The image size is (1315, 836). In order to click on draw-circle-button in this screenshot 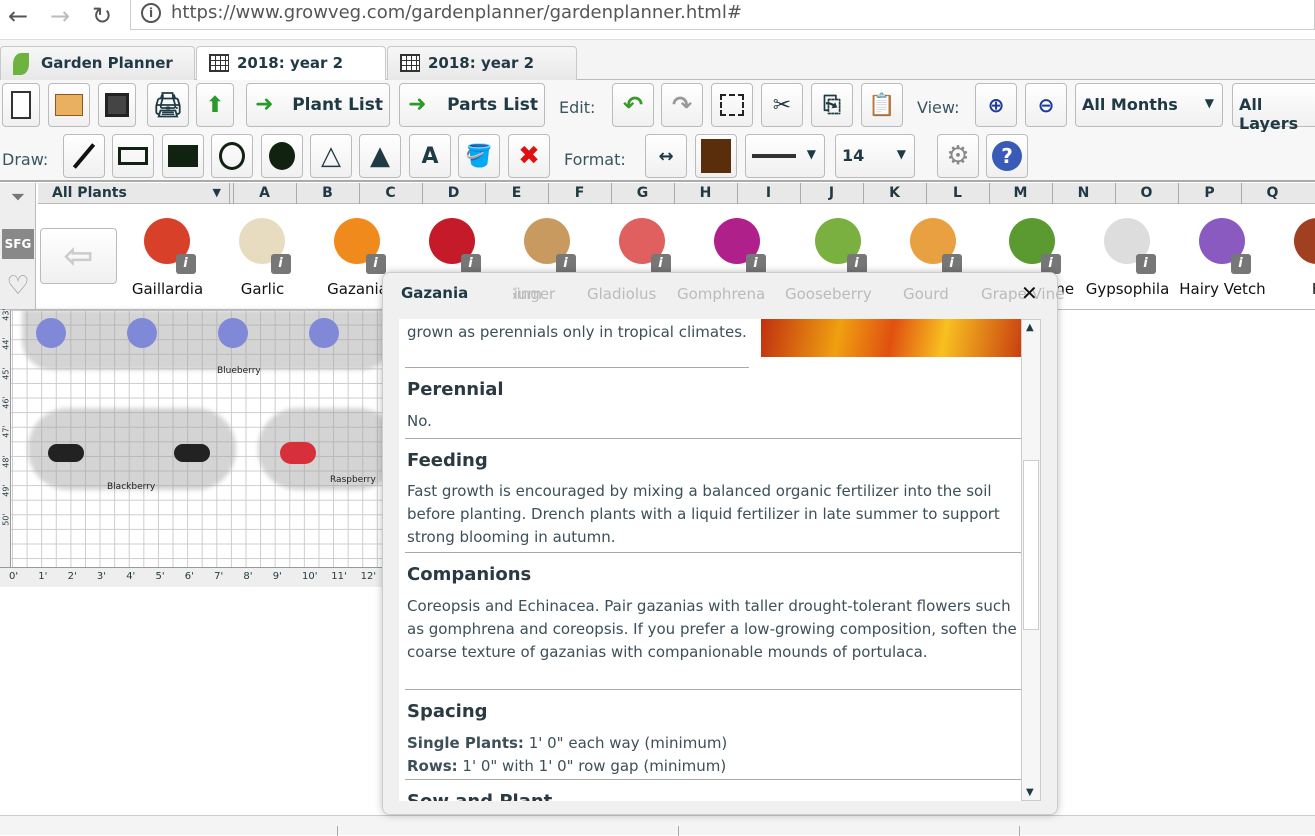, I will do `click(232, 156)`.